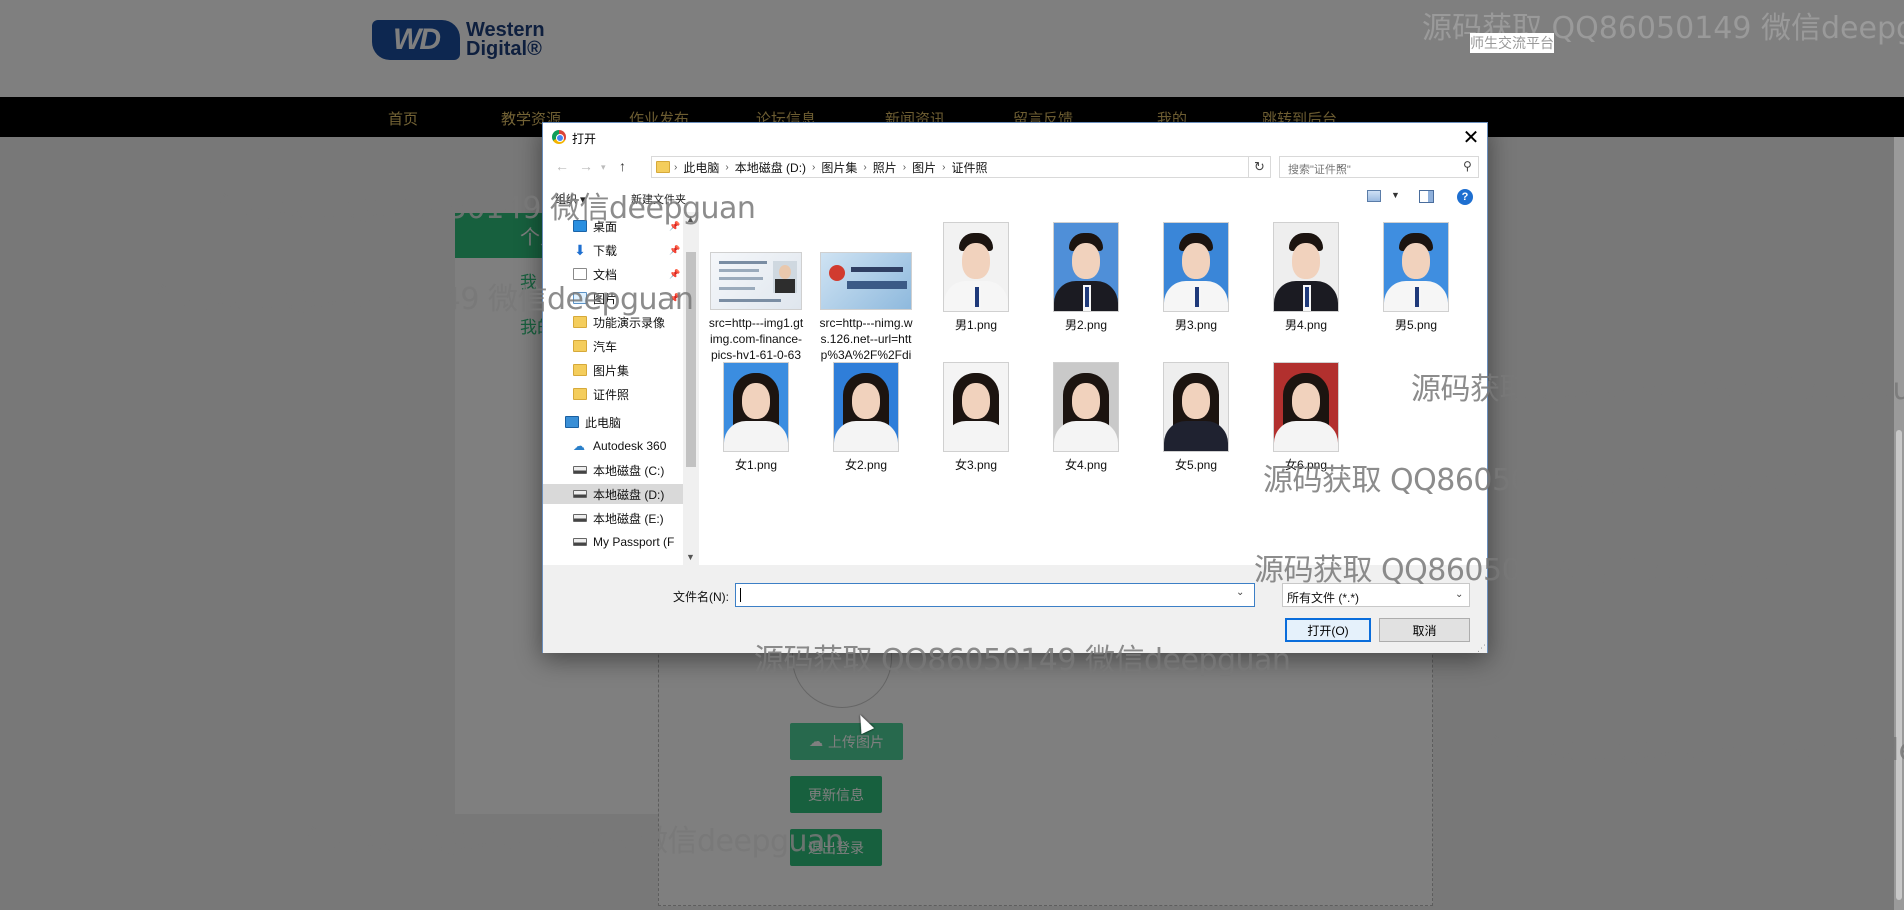 The width and height of the screenshot is (1904, 910). Describe the element at coordinates (580, 250) in the screenshot. I see `download-icon: ⬇` at that location.